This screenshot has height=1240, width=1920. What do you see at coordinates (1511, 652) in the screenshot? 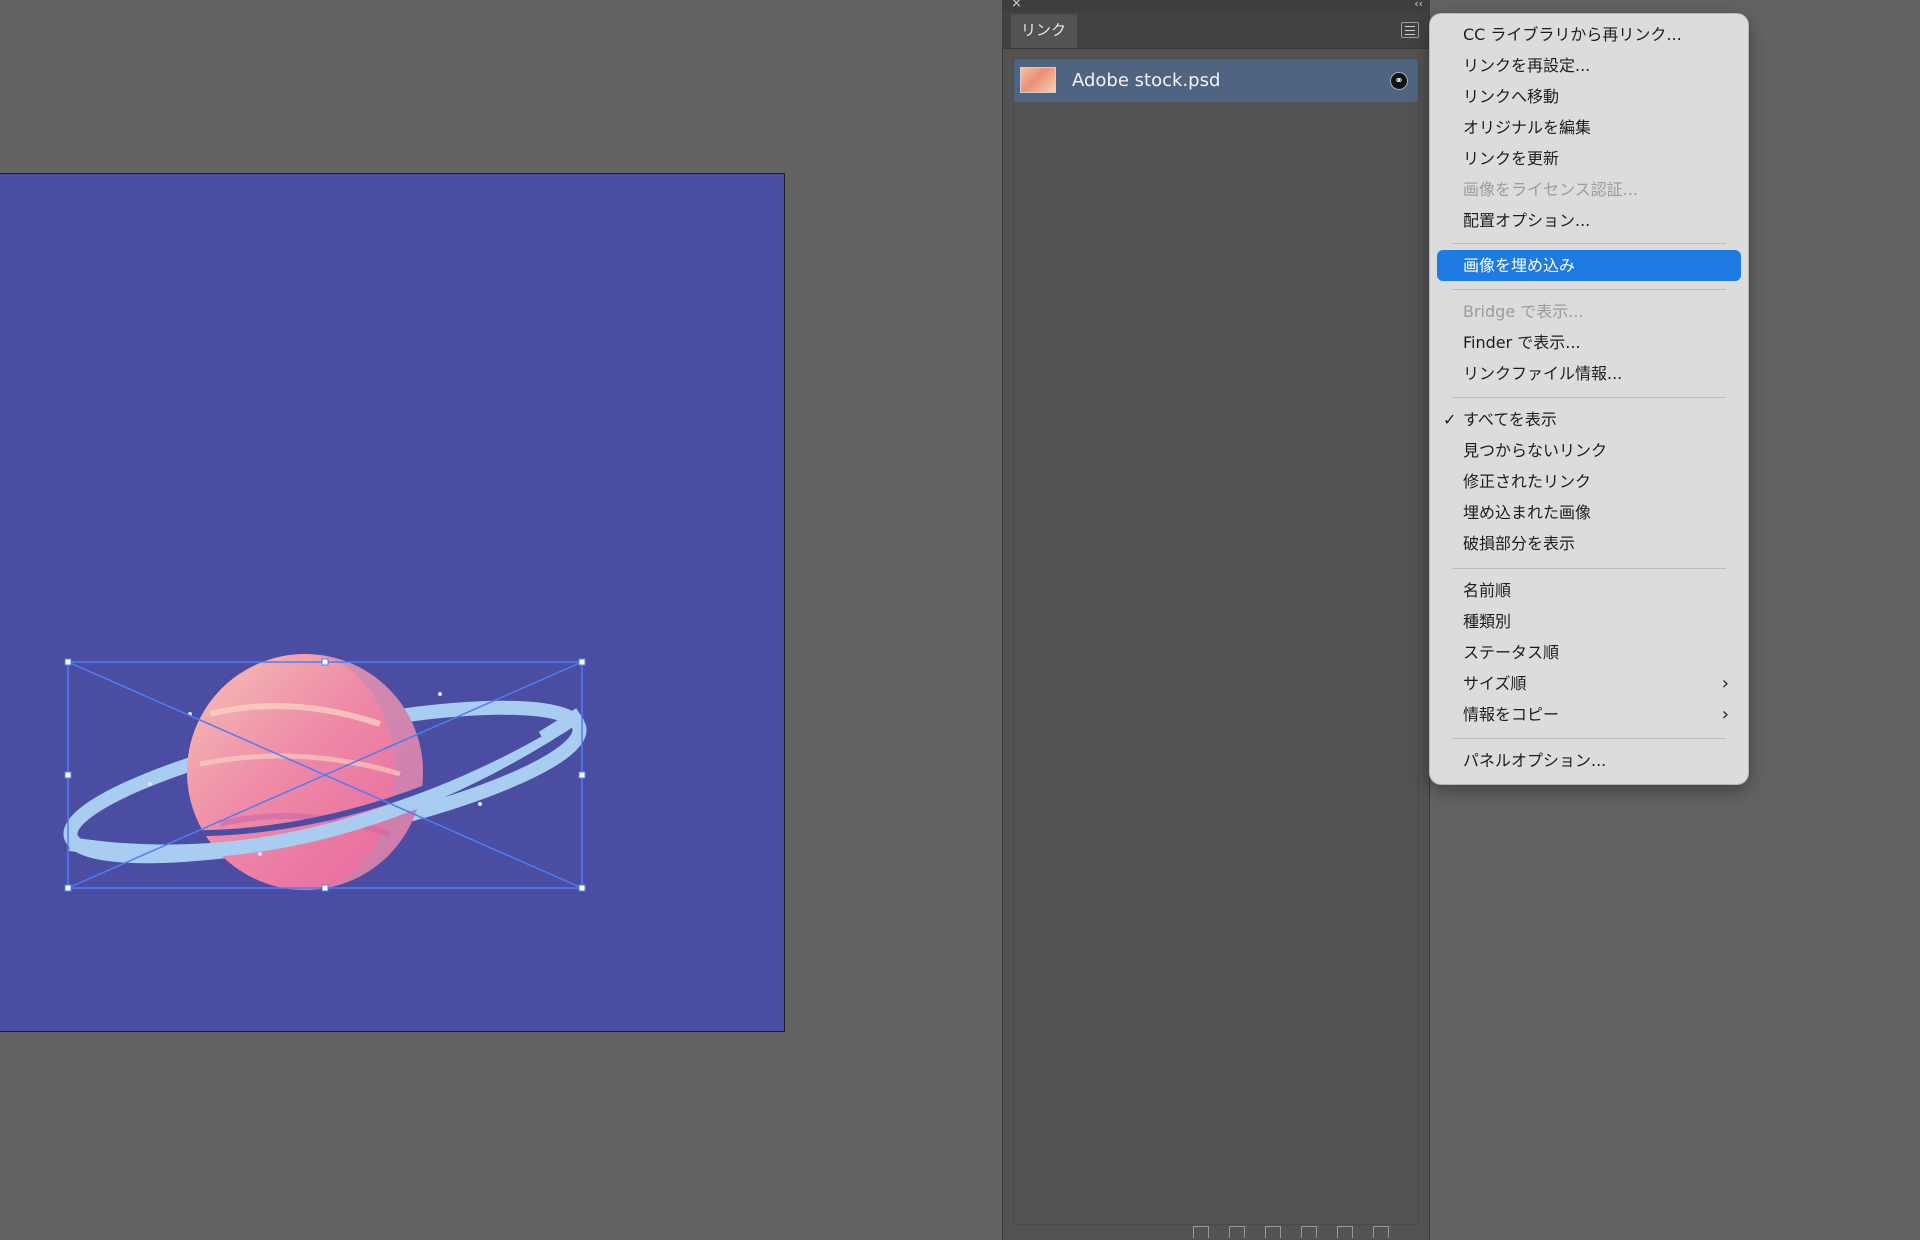
I see `menu-item-label: ステータス順` at bounding box center [1511, 652].